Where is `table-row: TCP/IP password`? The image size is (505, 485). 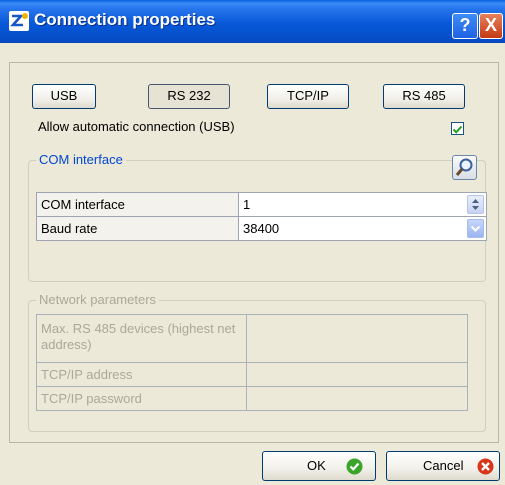 table-row: TCP/IP password is located at coordinates (252, 398).